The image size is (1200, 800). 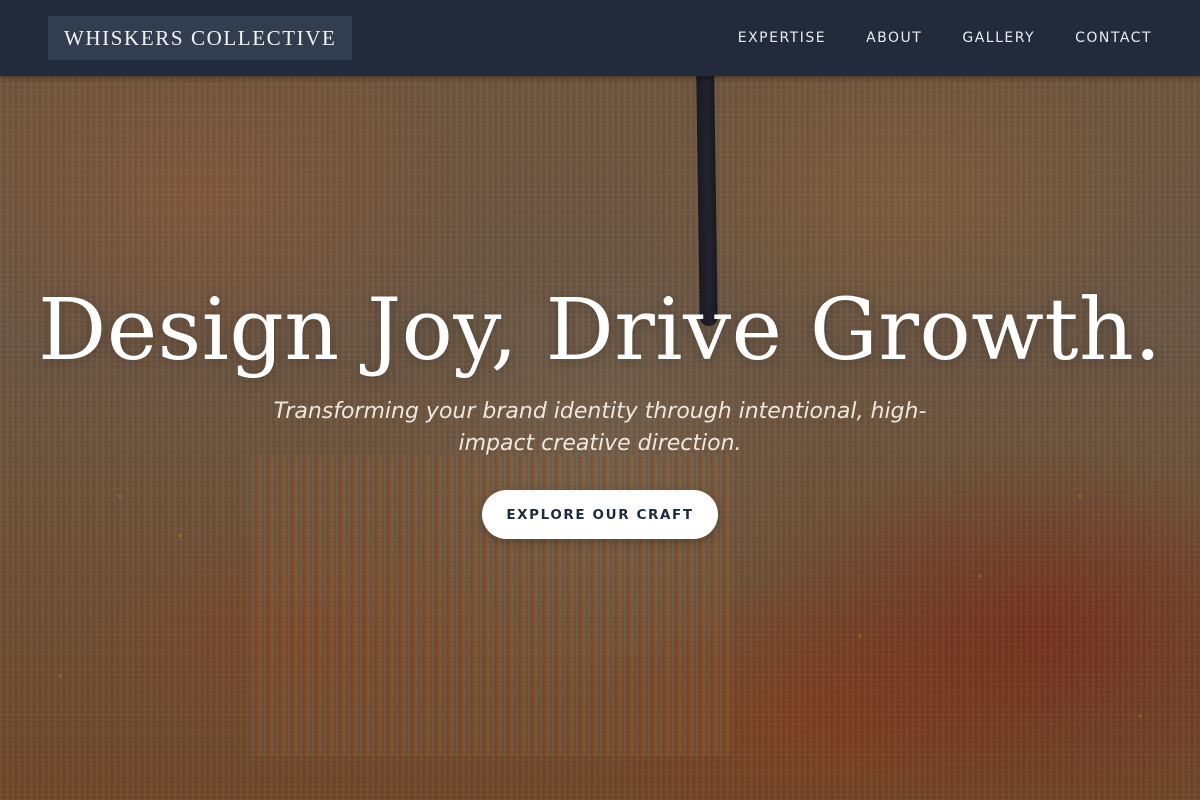 What do you see at coordinates (998, 38) in the screenshot?
I see `nav-link-gallery: GALLERY` at bounding box center [998, 38].